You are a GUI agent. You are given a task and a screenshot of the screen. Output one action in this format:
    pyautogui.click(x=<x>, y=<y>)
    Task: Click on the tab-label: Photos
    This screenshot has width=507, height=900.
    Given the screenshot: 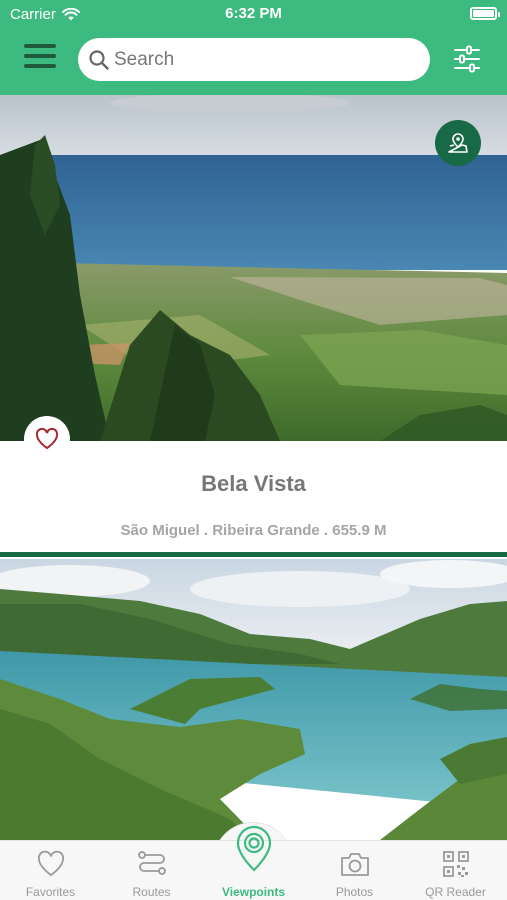 What is the action you would take?
    pyautogui.click(x=354, y=892)
    